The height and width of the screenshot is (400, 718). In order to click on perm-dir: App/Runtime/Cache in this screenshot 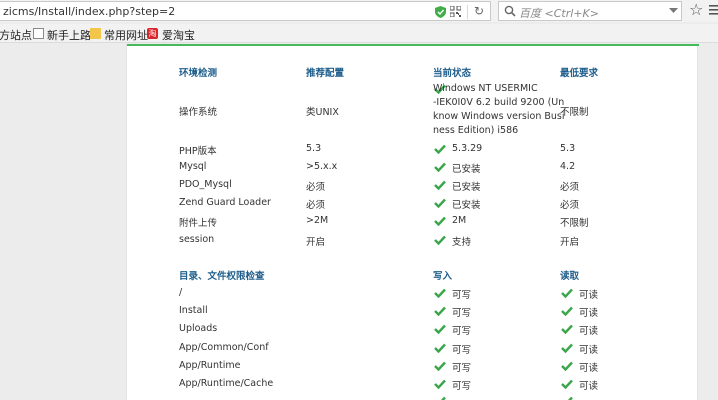, I will do `click(226, 383)`.